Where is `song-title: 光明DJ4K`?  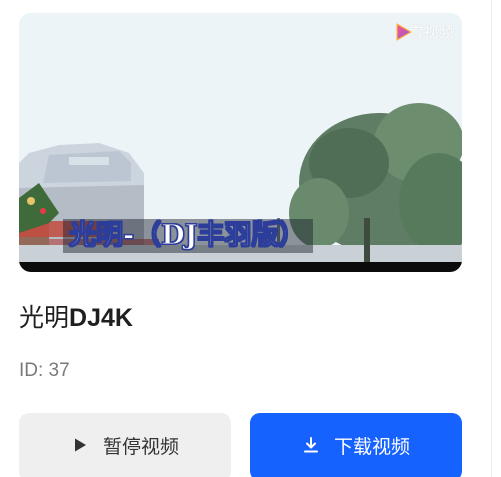 song-title: 光明DJ4K is located at coordinates (76, 318).